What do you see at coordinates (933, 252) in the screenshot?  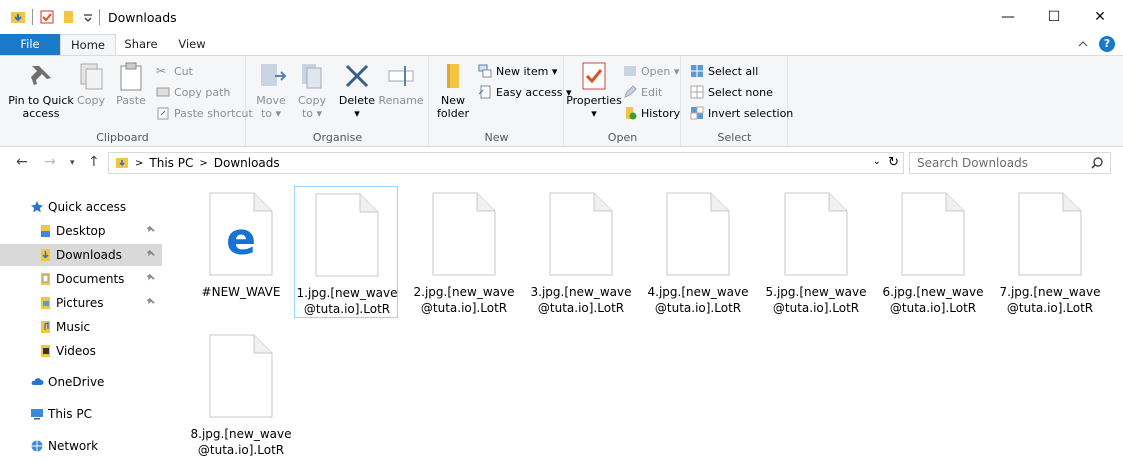 I see `file-item: 6.jpg.[new_wave @tuta.io].LotR` at bounding box center [933, 252].